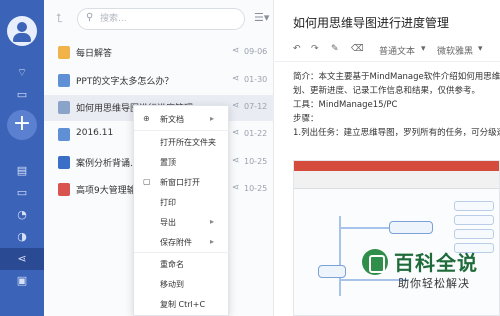 This screenshot has height=316, width=500. What do you see at coordinates (22, 125) in the screenshot?
I see `add-button: +` at bounding box center [22, 125].